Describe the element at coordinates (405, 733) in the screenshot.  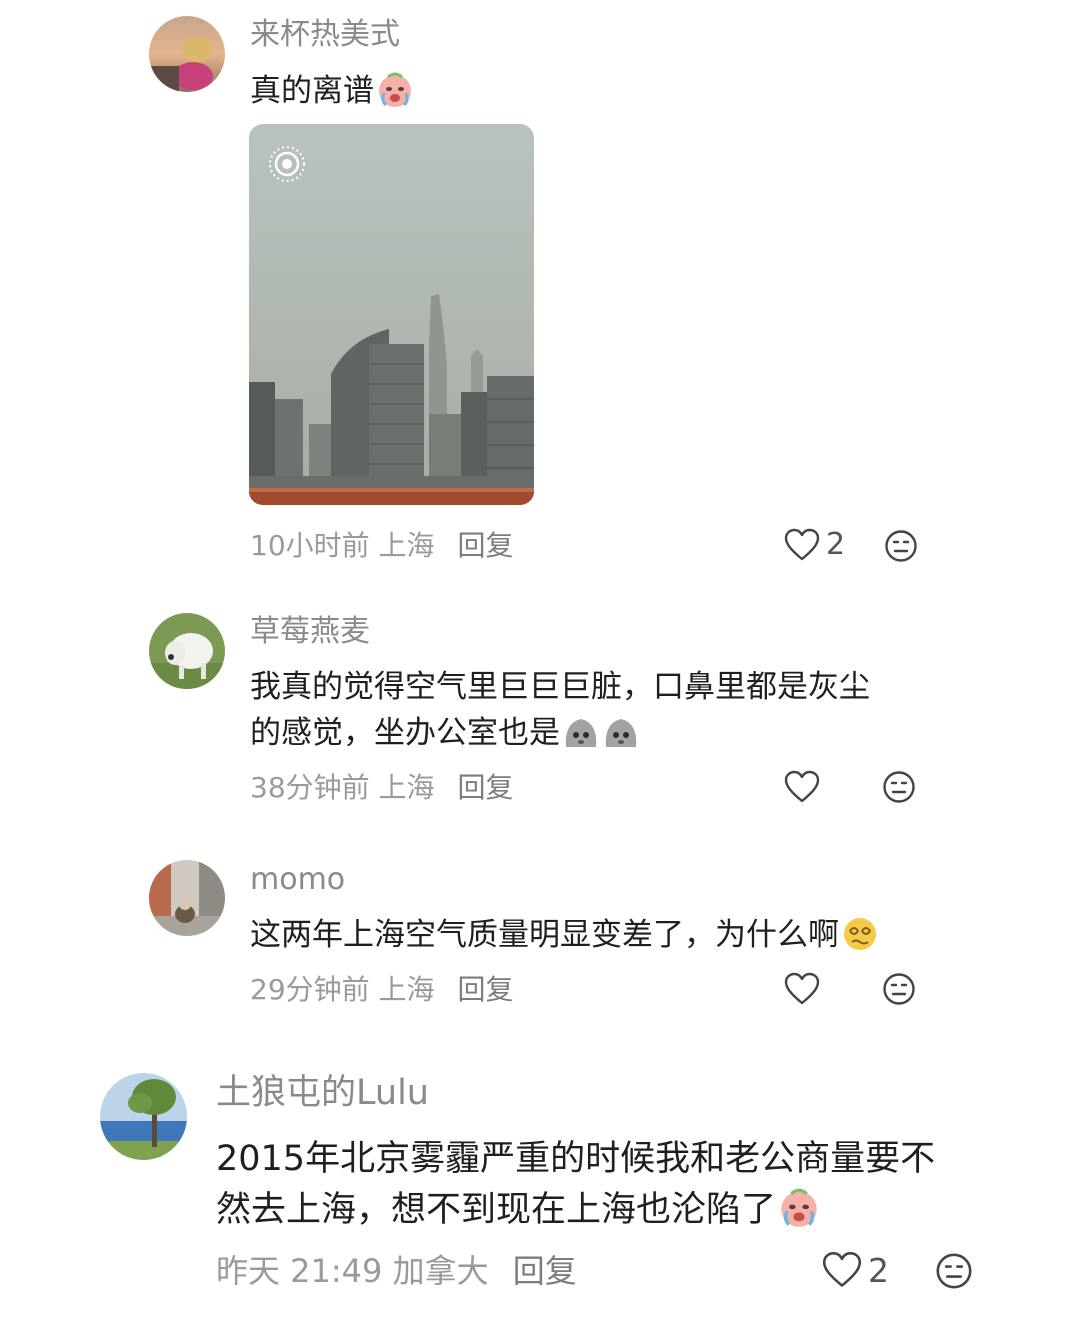
I see `comment-text-body: 的感觉，坐办公室也是` at that location.